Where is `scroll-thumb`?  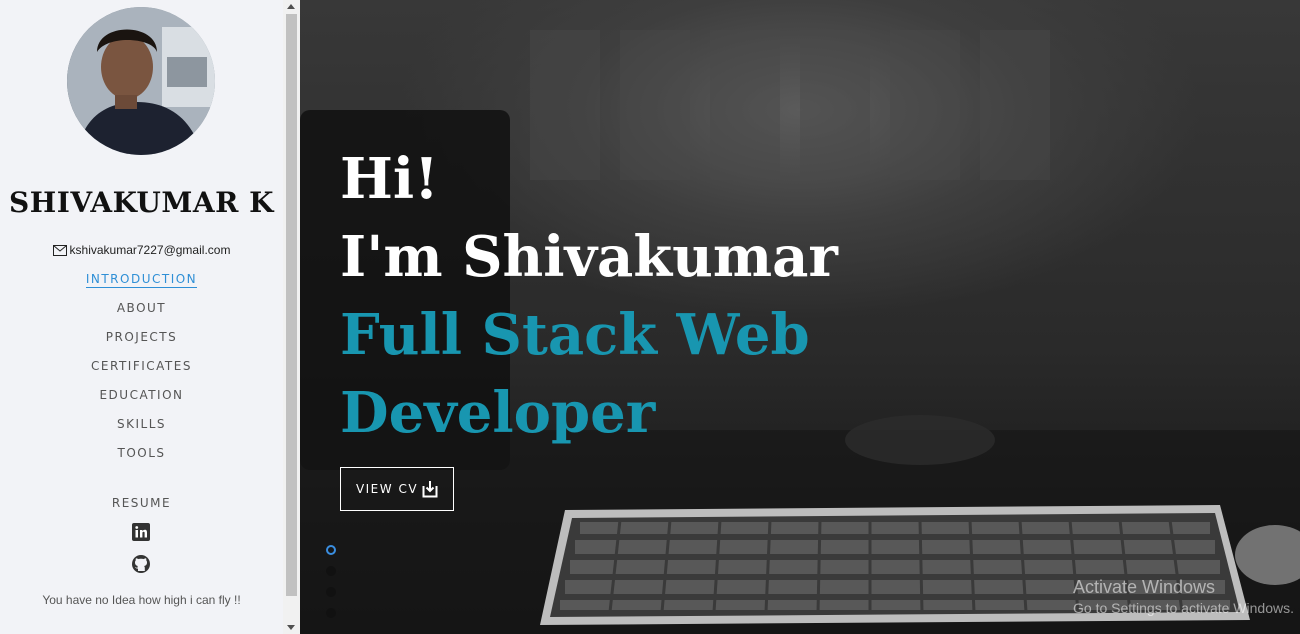
scroll-thumb is located at coordinates (291, 305).